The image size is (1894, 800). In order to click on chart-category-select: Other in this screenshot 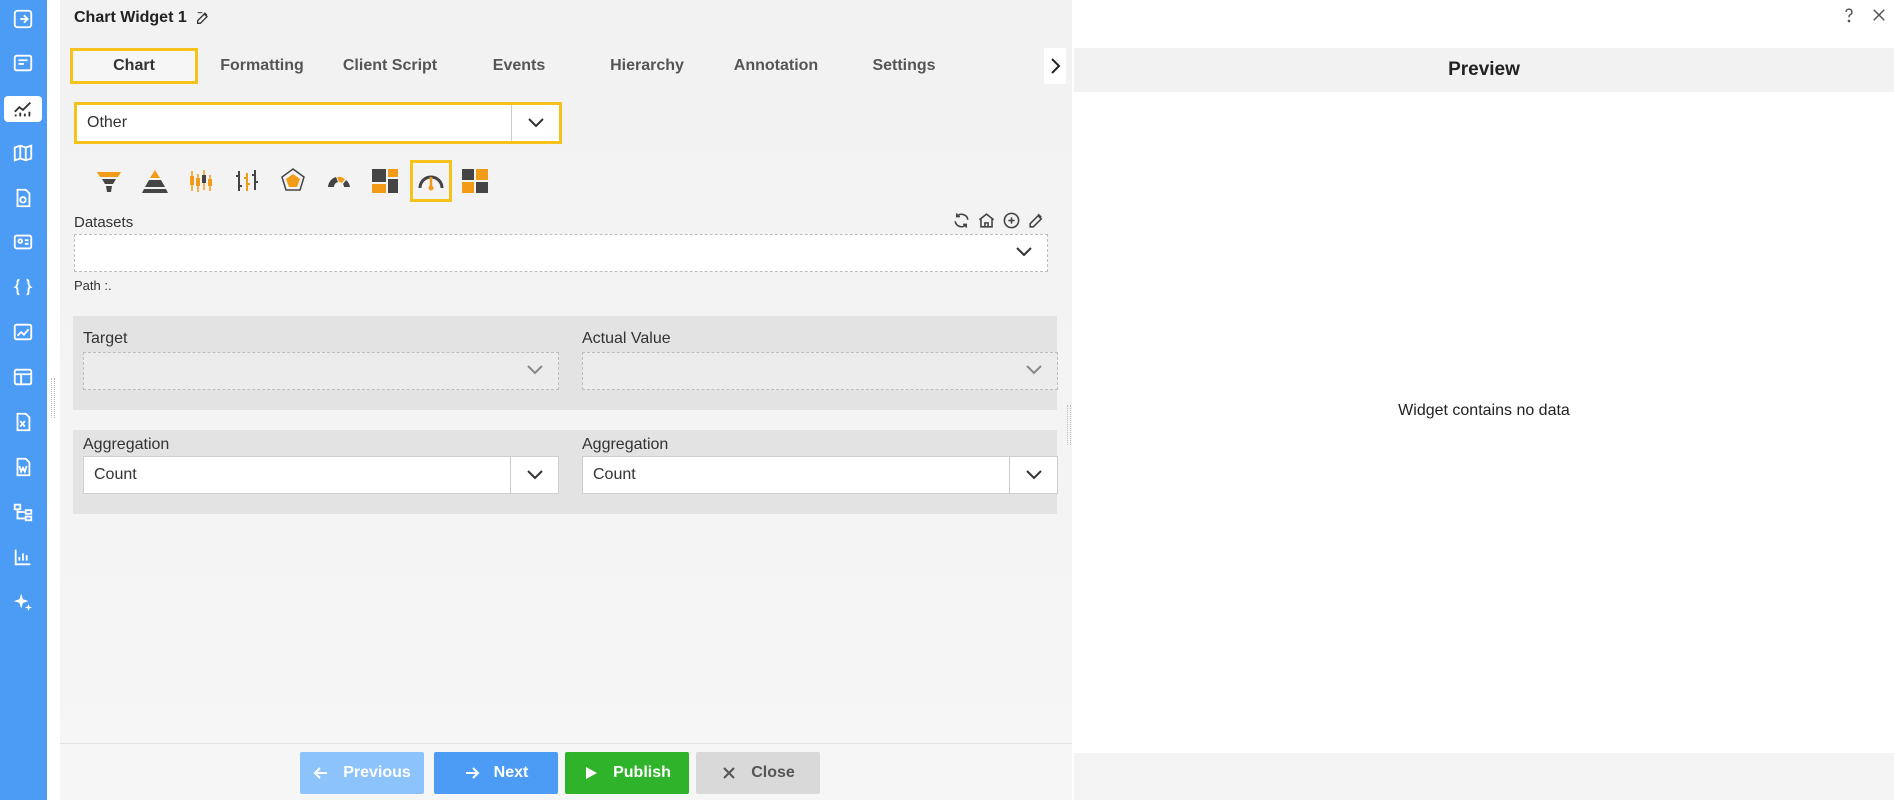, I will do `click(318, 123)`.